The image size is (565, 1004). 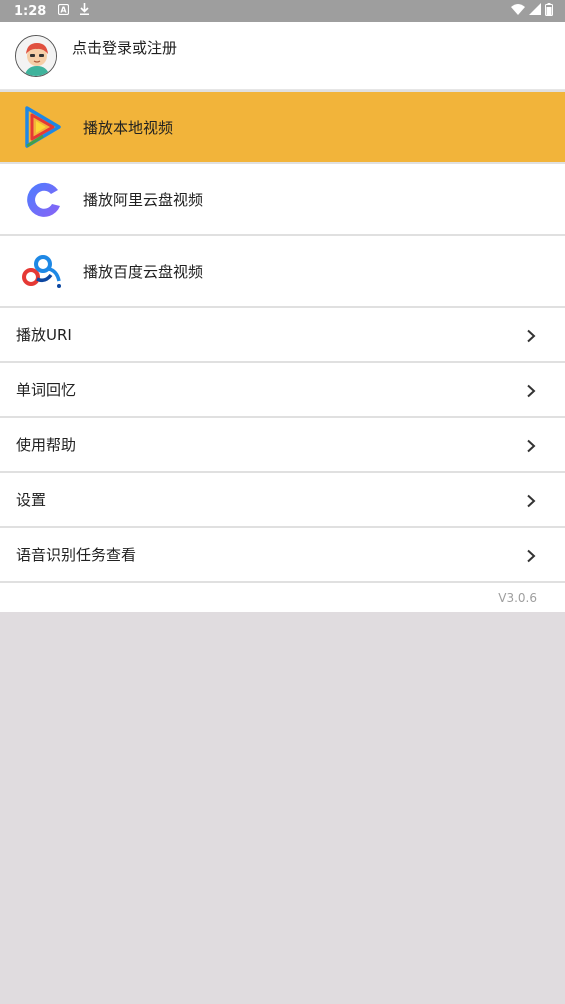 I want to click on play-local-icon, so click(x=43, y=127).